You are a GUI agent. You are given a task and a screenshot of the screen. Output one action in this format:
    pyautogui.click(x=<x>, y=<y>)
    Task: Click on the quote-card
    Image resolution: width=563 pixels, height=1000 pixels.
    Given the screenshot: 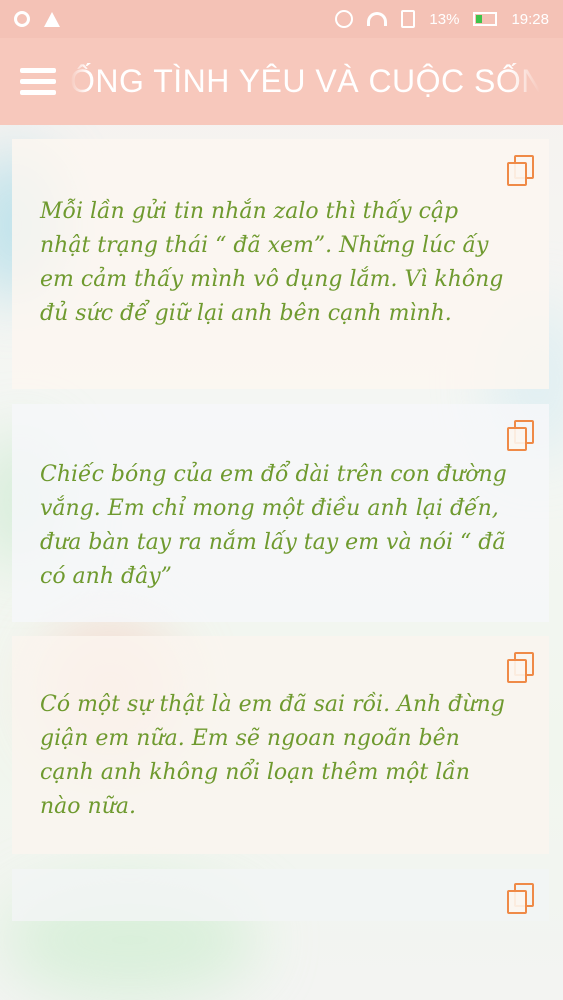 What is the action you would take?
    pyautogui.click(x=280, y=895)
    